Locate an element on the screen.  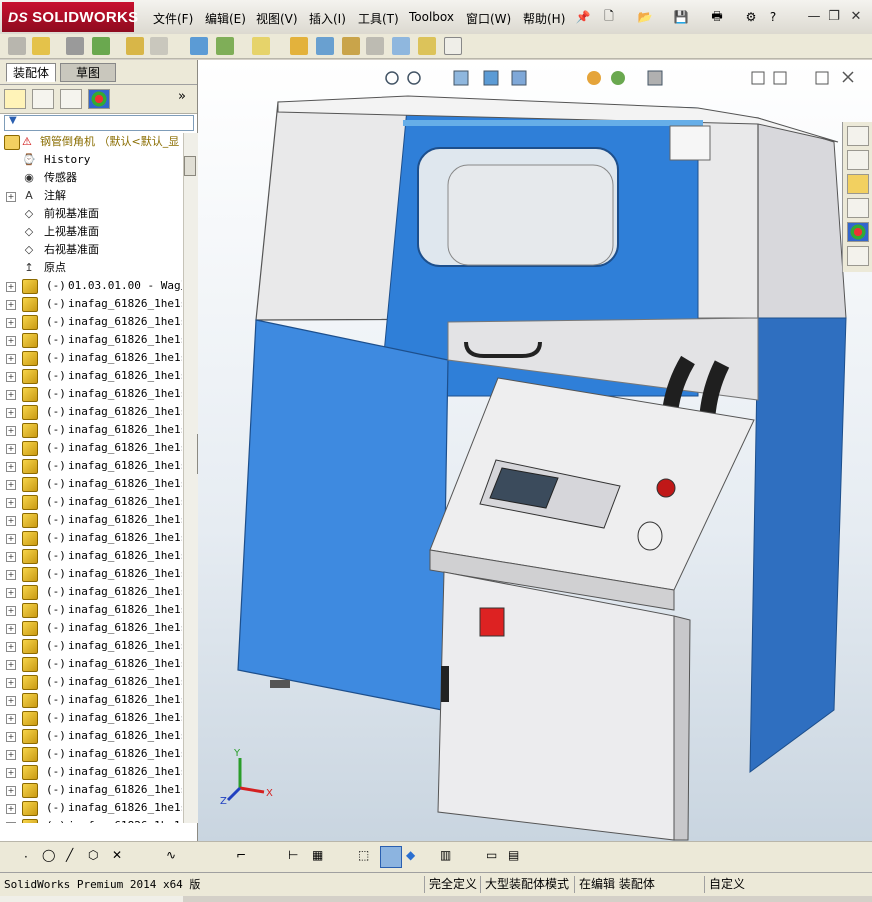
design-library-icon is located at coordinates (858, 160).